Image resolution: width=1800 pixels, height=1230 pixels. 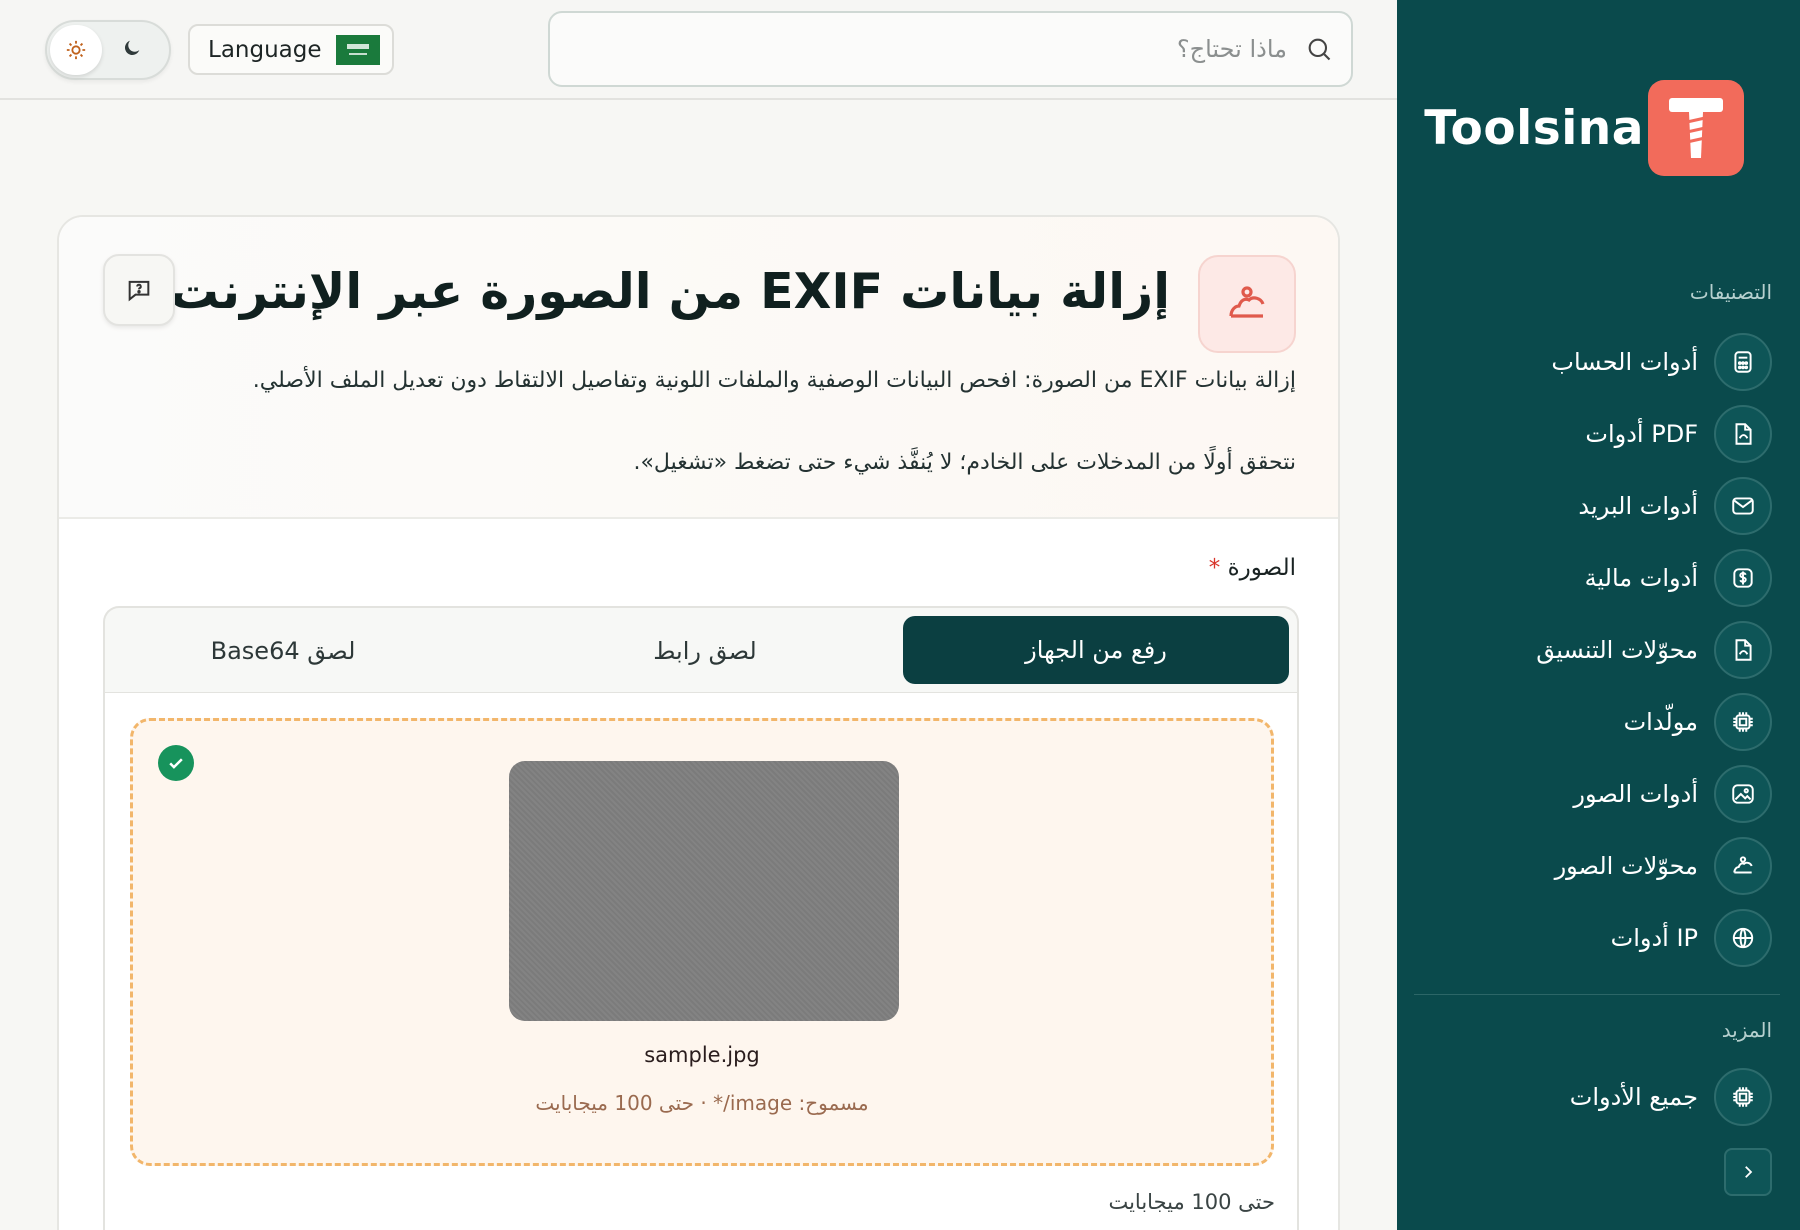 I want to click on sidebar-item-image-converters: محوّلات الصور, so click(x=1594, y=866).